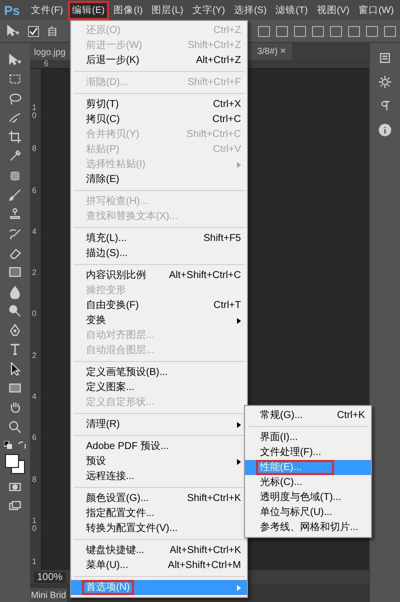 Image resolution: width=400 pixels, height=602 pixels. Describe the element at coordinates (15, 427) in the screenshot. I see `zoom-icon` at that location.